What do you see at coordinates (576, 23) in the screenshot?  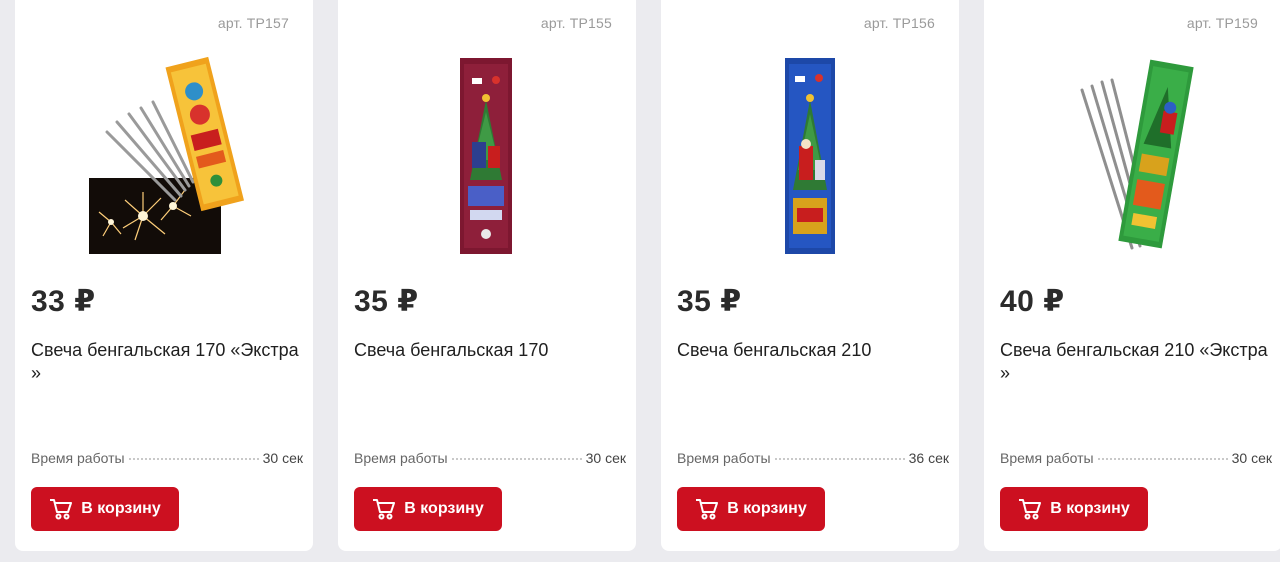 I see `product-sku: арт. ТР155` at bounding box center [576, 23].